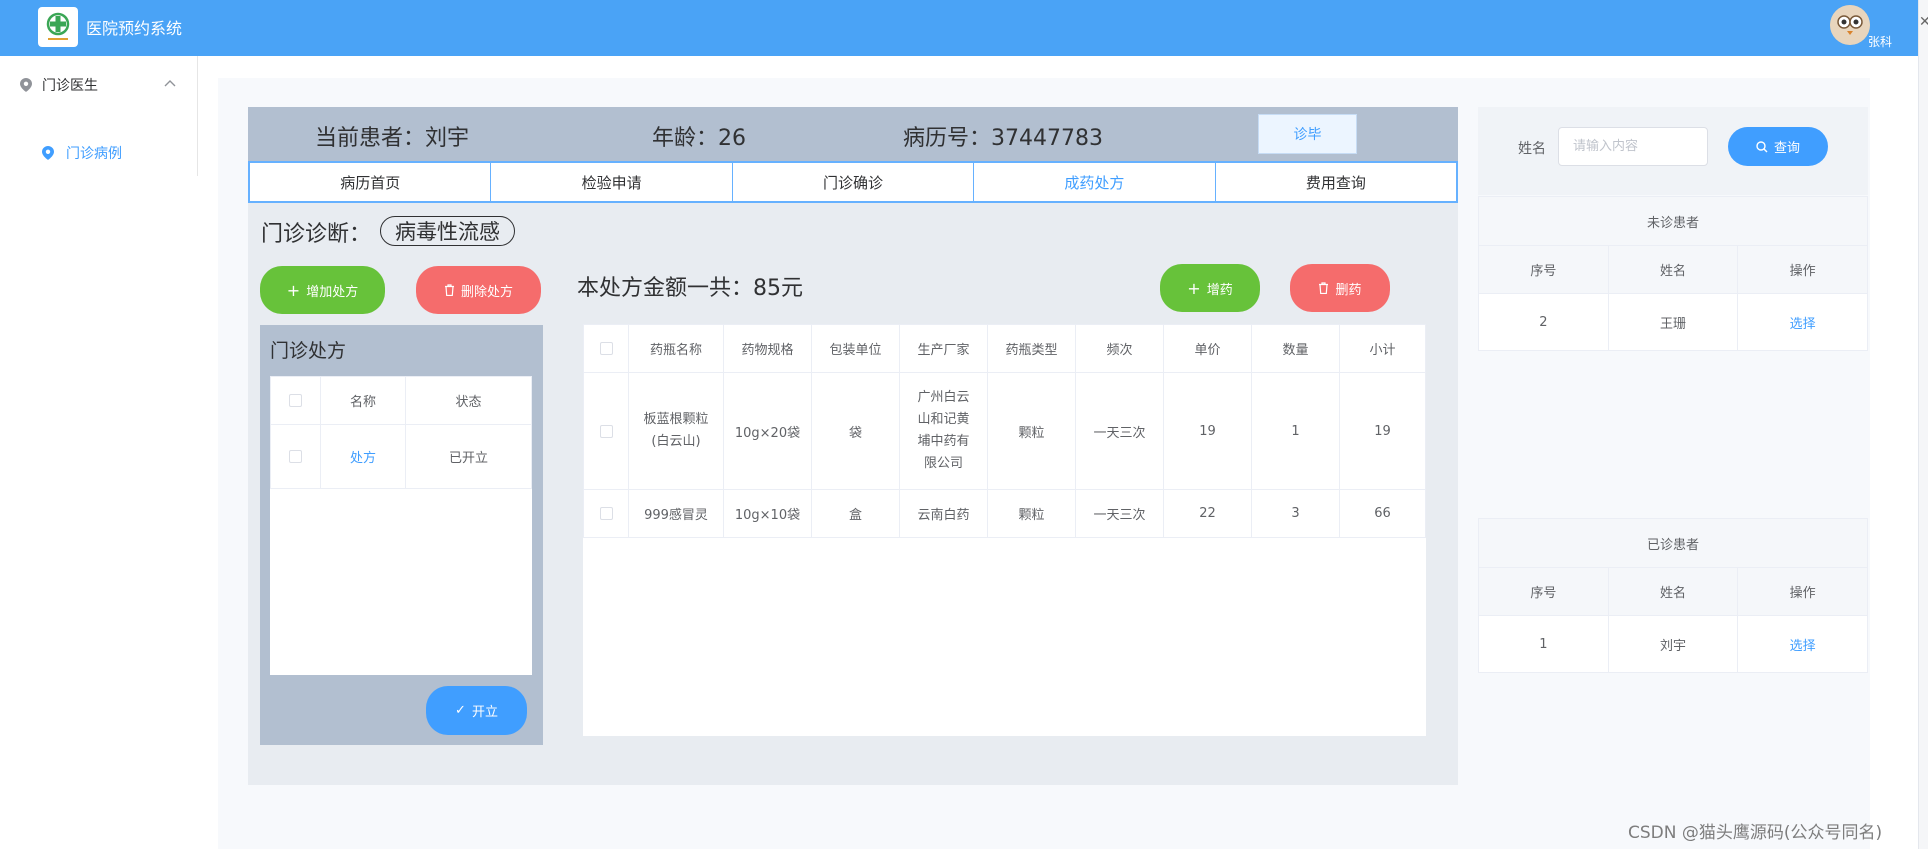 The width and height of the screenshot is (1928, 849). I want to click on tab-outpatient-confirm: 门诊确诊, so click(854, 182).